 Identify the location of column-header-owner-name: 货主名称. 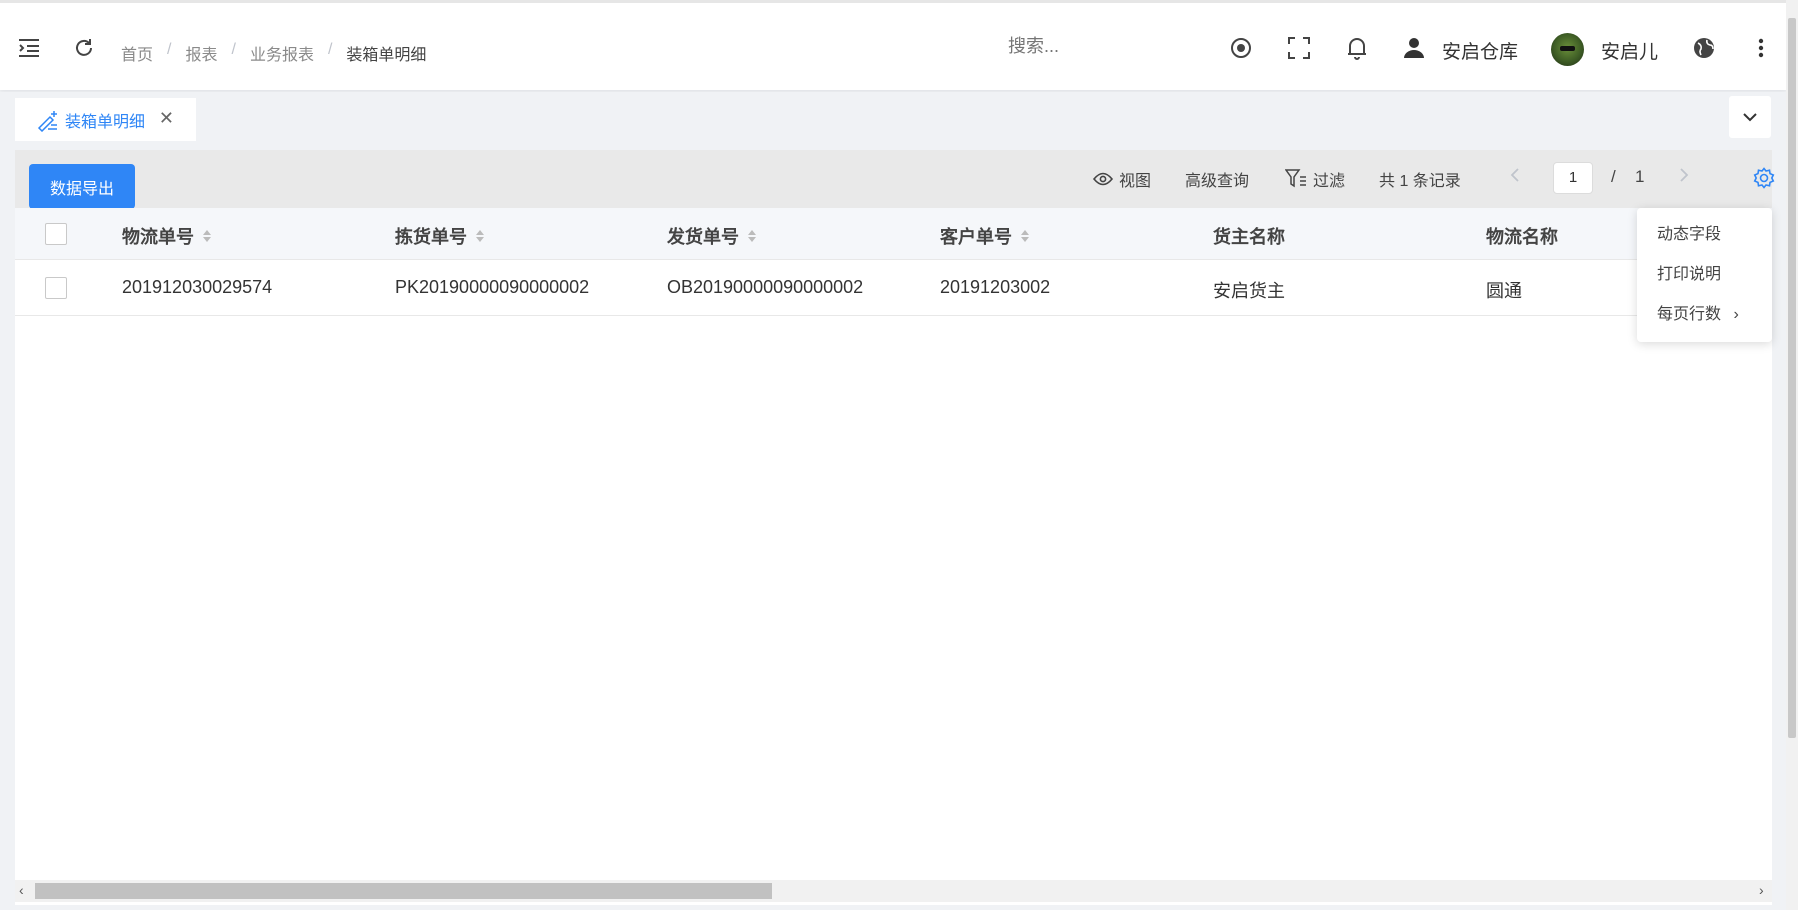
(1249, 236).